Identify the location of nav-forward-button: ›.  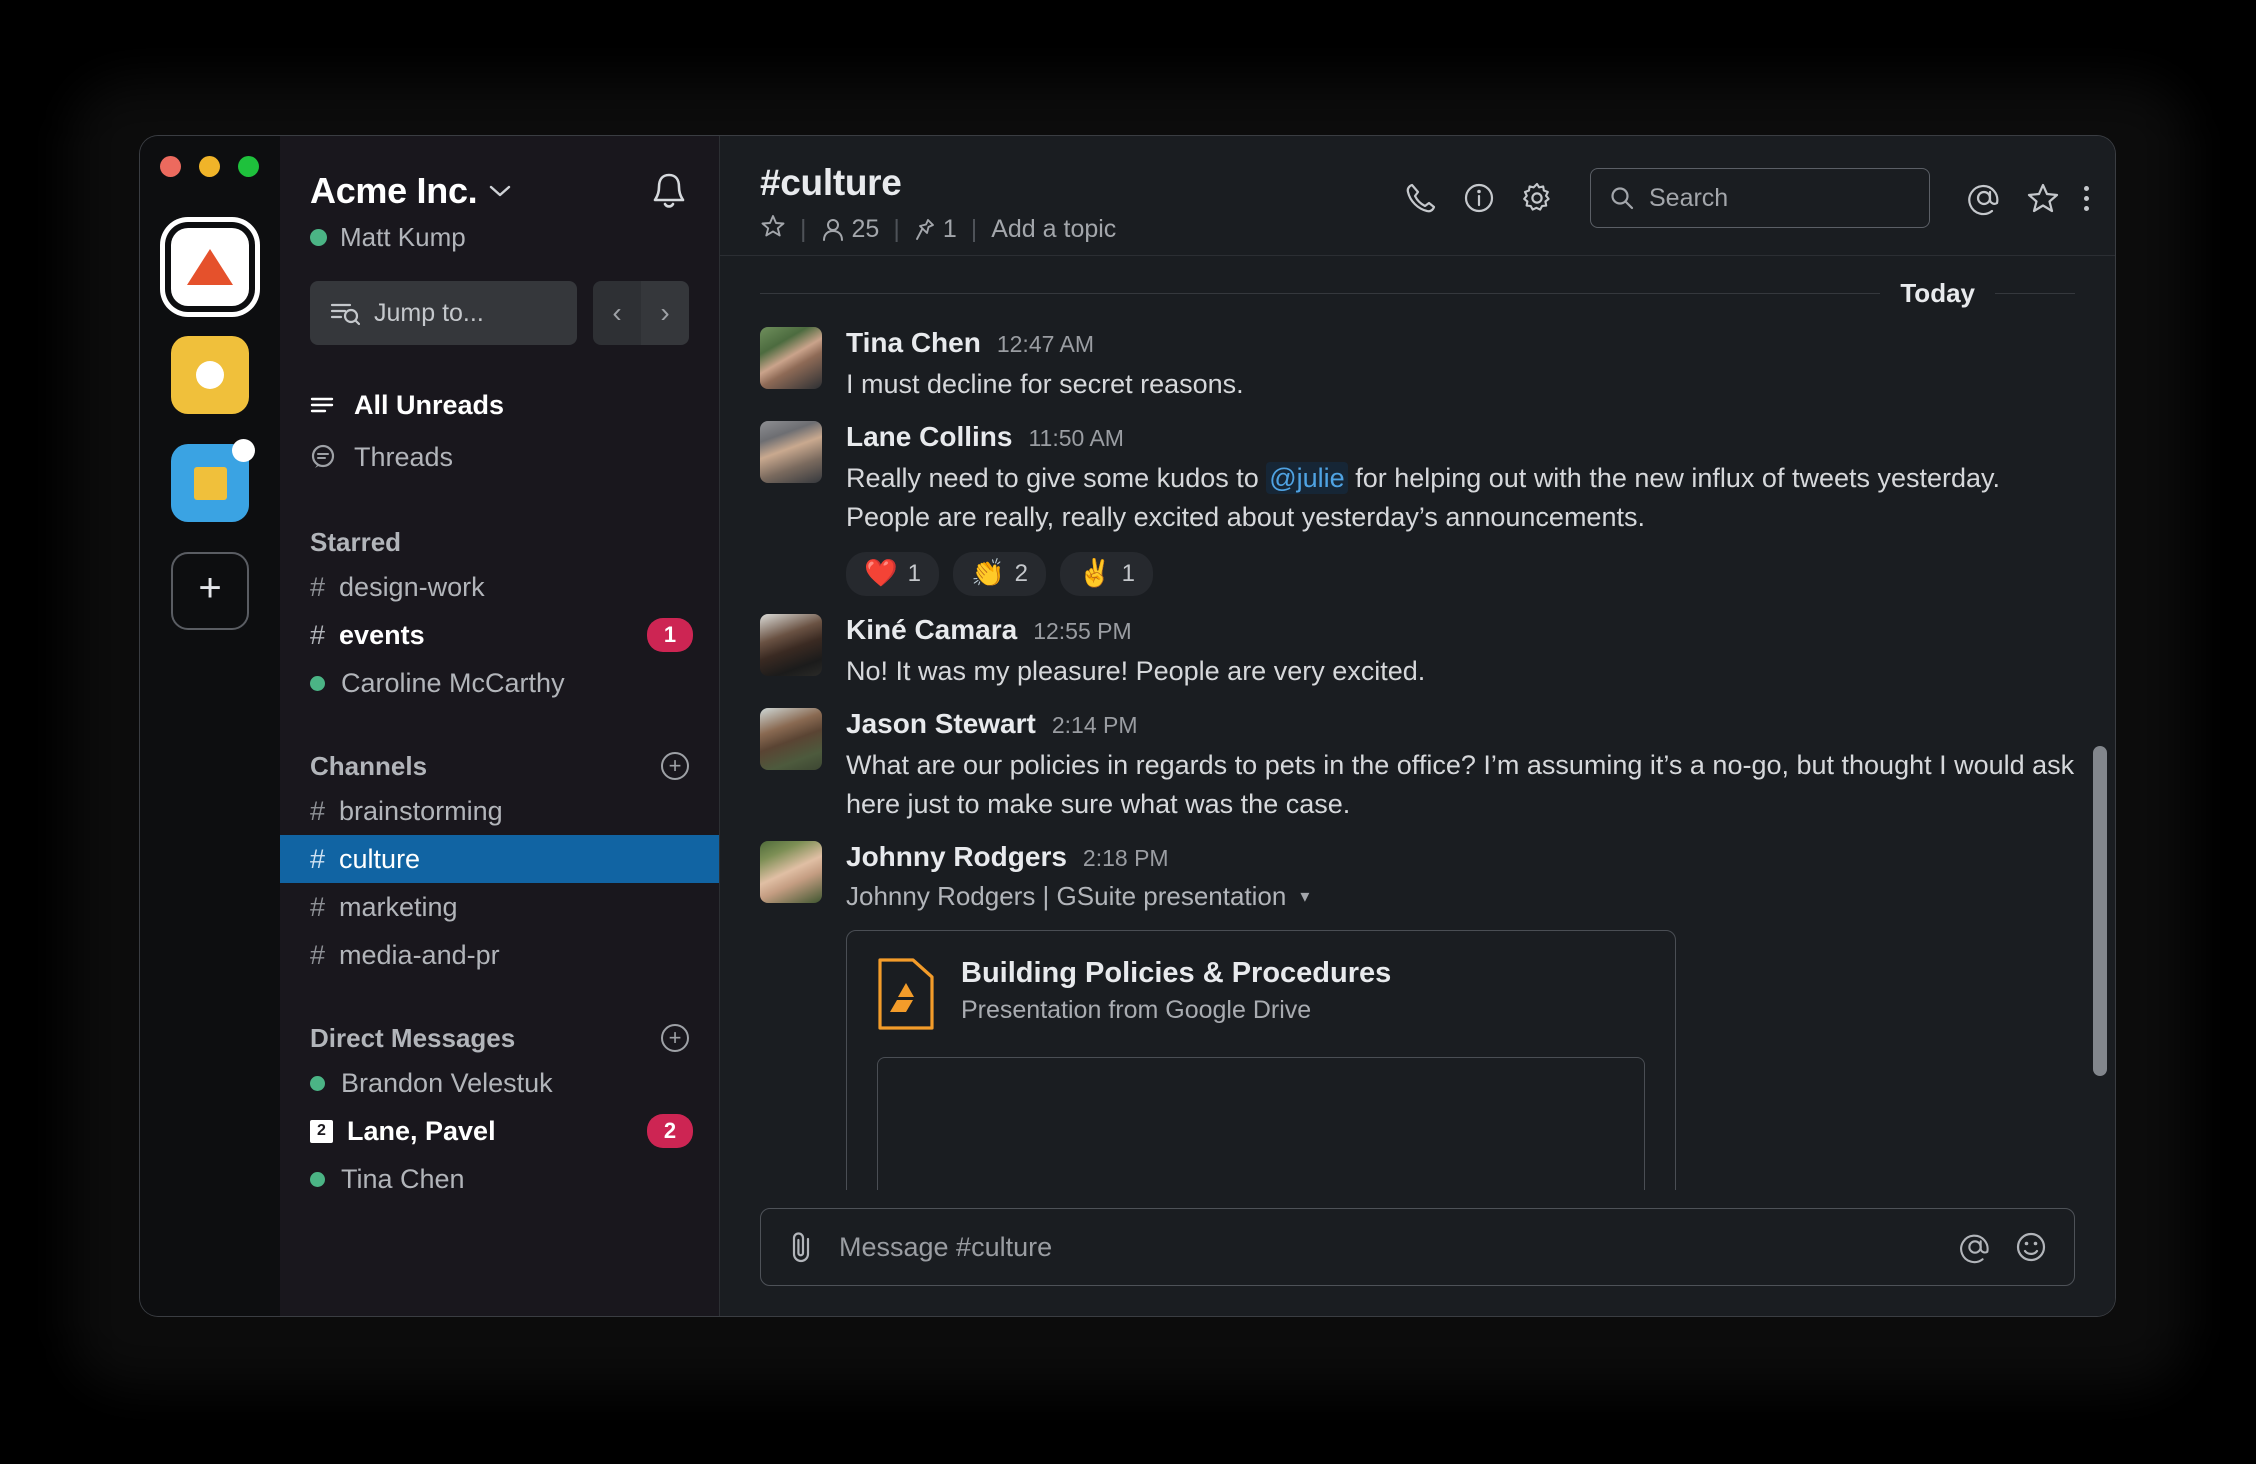
(665, 313).